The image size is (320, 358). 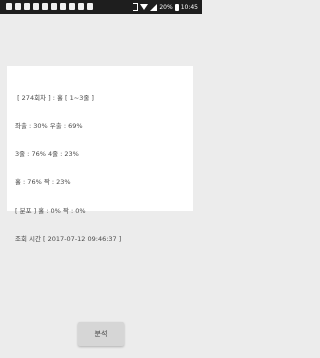 What do you see at coordinates (50, 210) in the screenshot?
I see `result-line-distribution: [ 분포 ] 홀 : 0% 짝 : 0%` at bounding box center [50, 210].